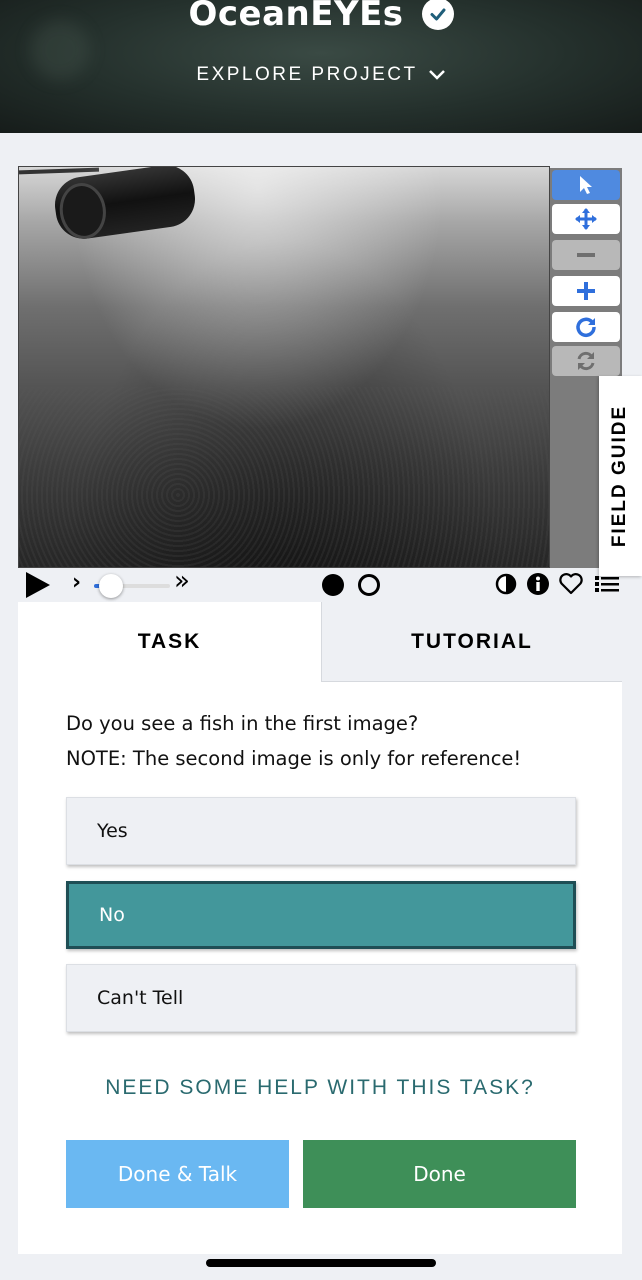 The image size is (642, 1280). I want to click on field-guide-tab: FIELD GUIDE, so click(620, 476).